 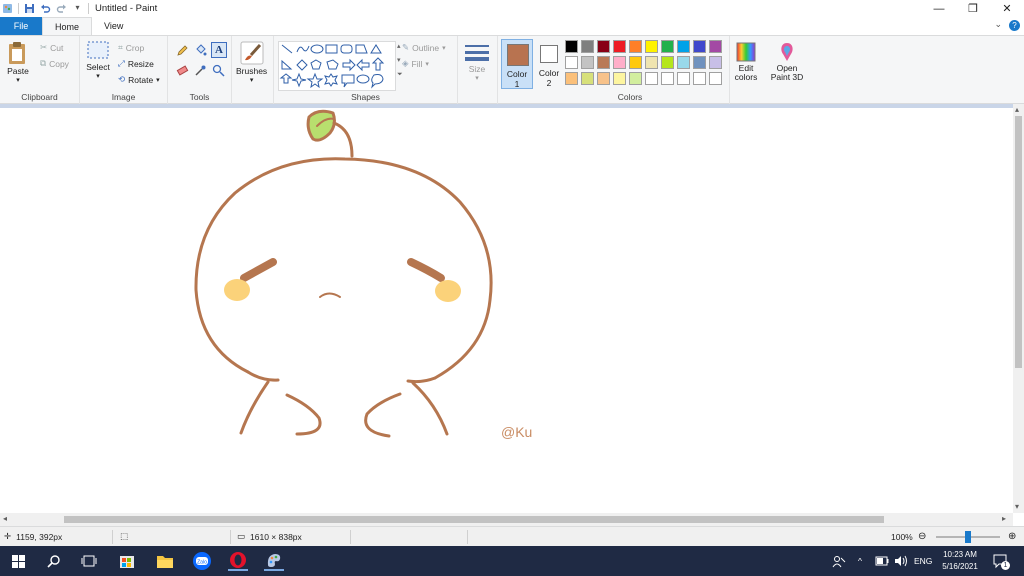 I want to click on copy-label: Copy, so click(x=59, y=63).